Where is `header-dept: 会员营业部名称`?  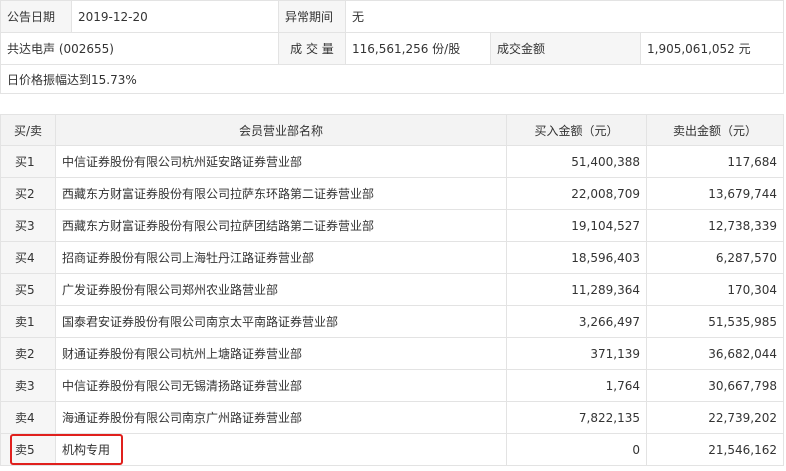
header-dept: 会员营业部名称 is located at coordinates (281, 130).